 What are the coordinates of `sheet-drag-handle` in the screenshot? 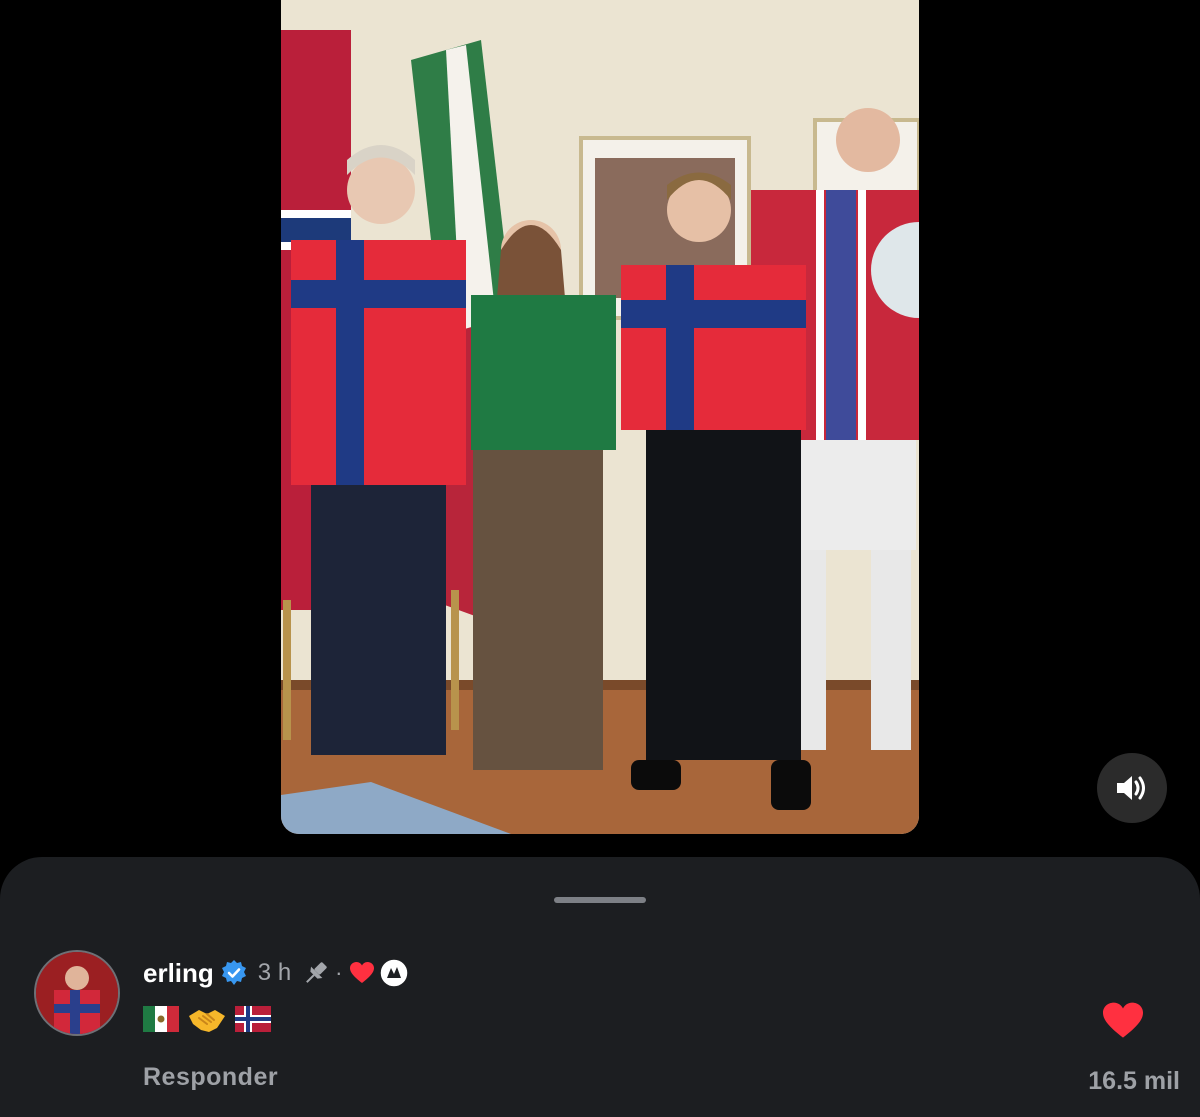 It's located at (600, 900).